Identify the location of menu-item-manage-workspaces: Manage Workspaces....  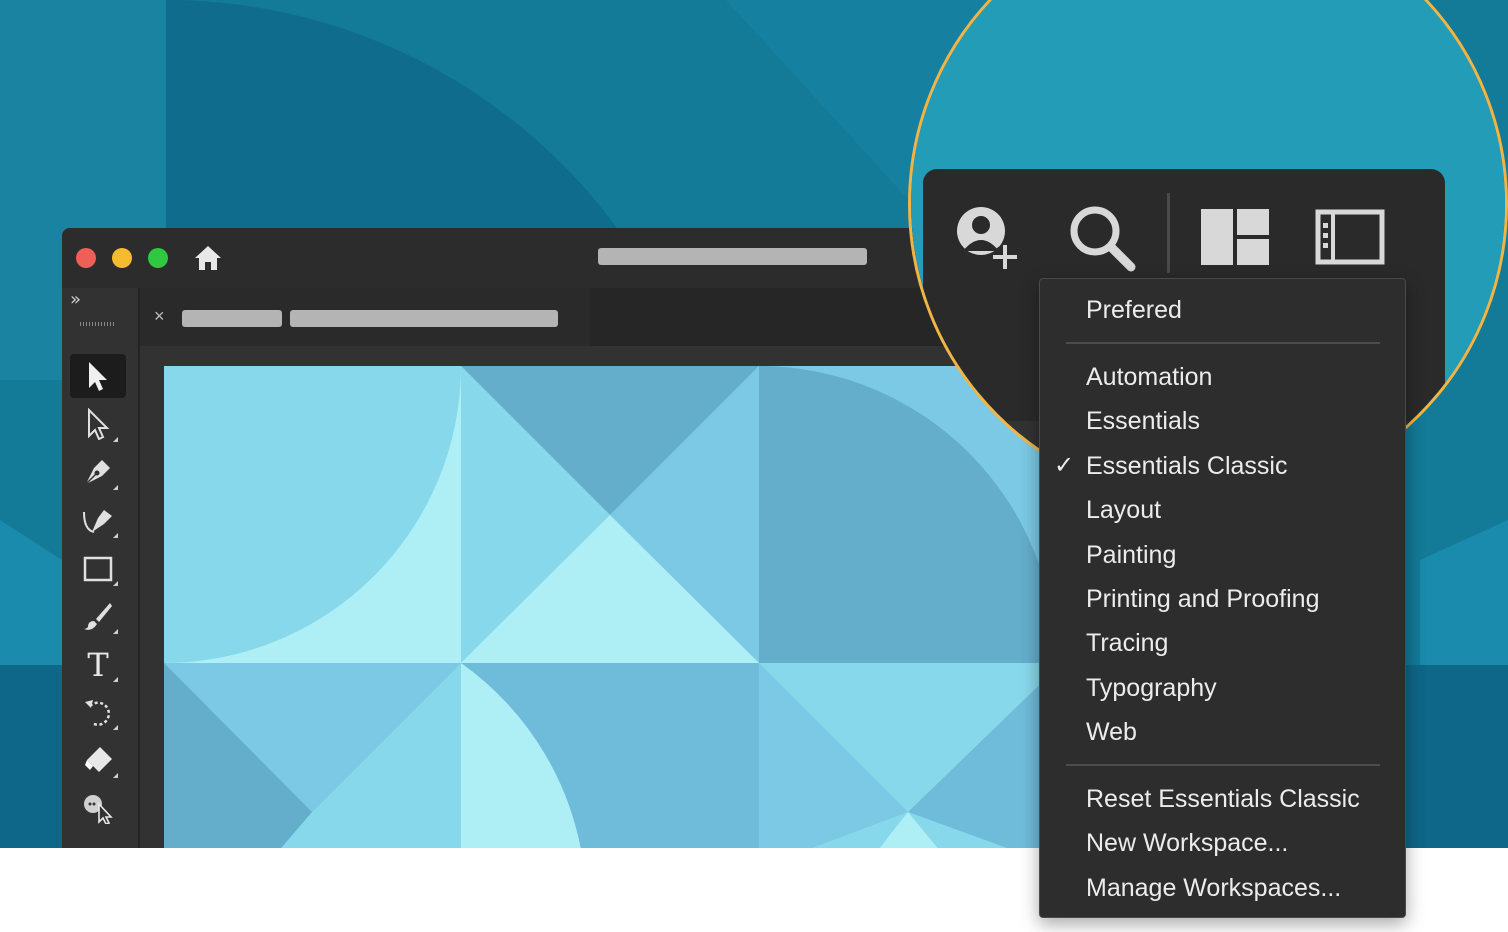
(1213, 888).